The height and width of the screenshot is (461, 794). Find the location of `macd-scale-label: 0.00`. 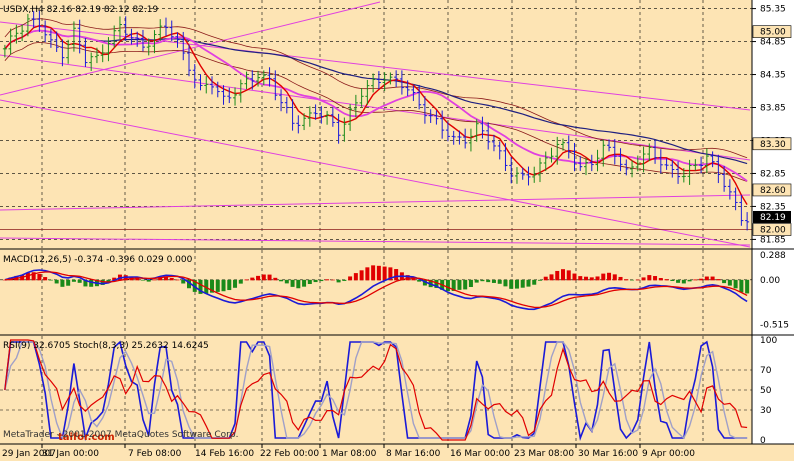

macd-scale-label: 0.00 is located at coordinates (770, 281).